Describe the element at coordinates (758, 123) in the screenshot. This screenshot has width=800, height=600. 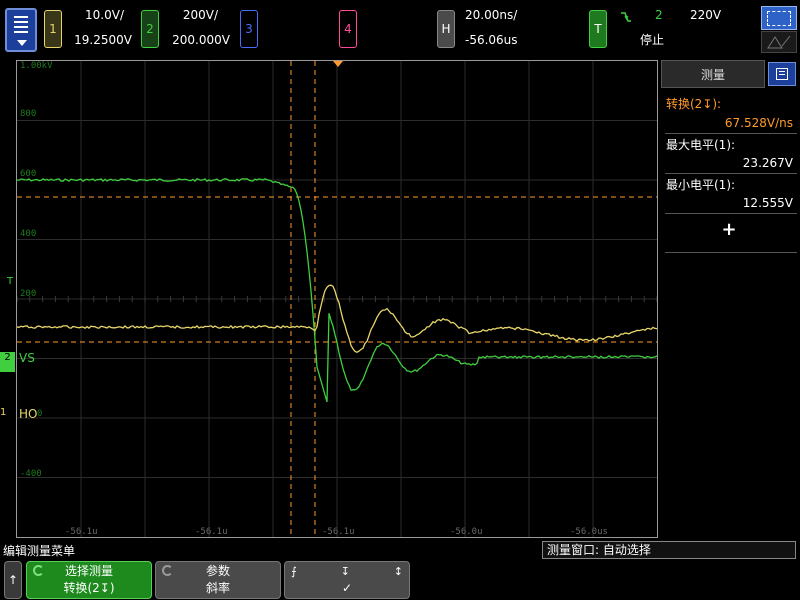
I see `meas-1-value: 67.528V/ns` at that location.